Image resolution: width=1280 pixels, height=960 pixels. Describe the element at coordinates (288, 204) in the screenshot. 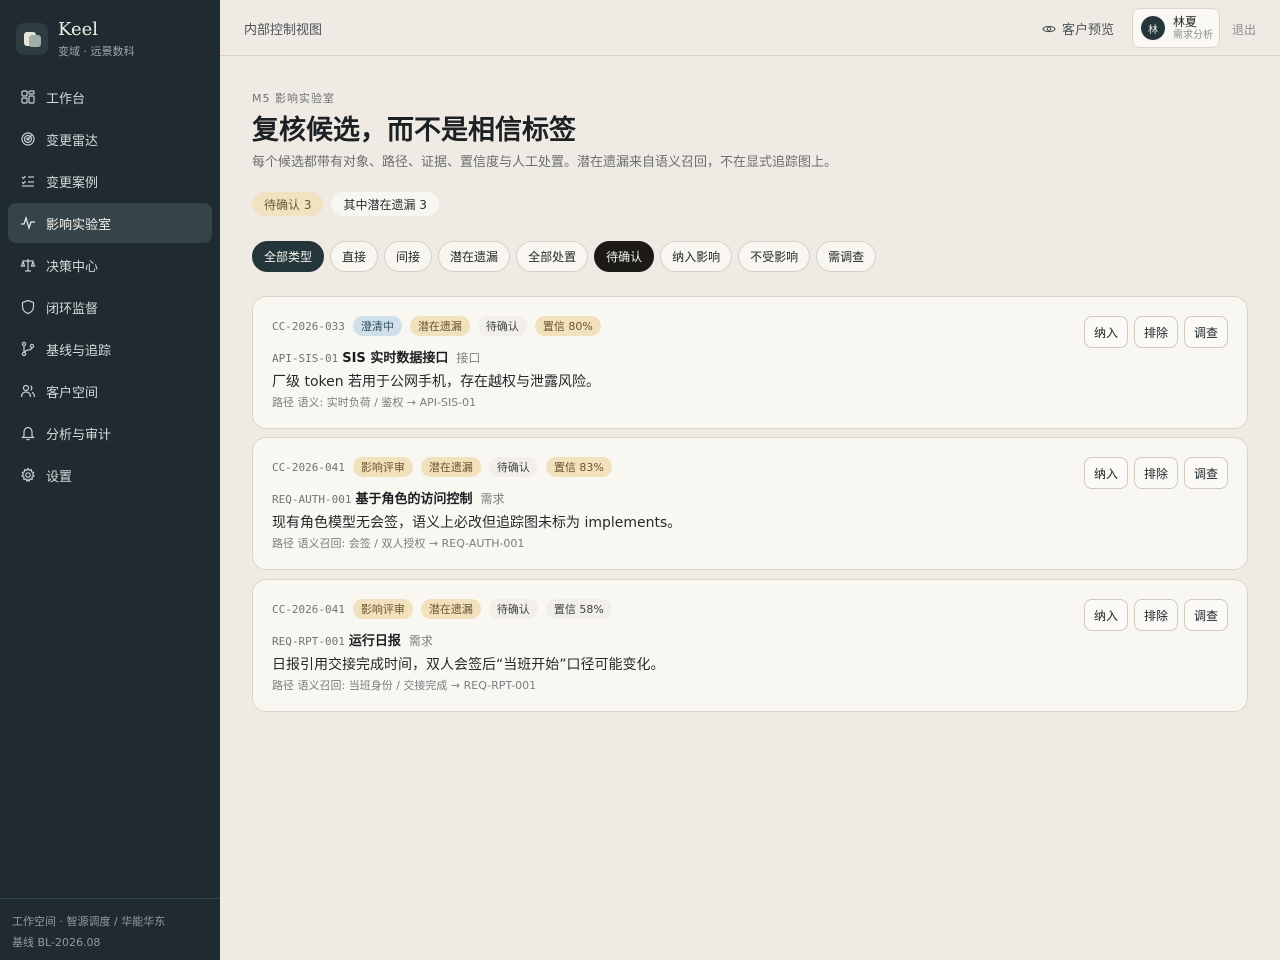

I see `pending-count-badge: 待确认 3` at that location.